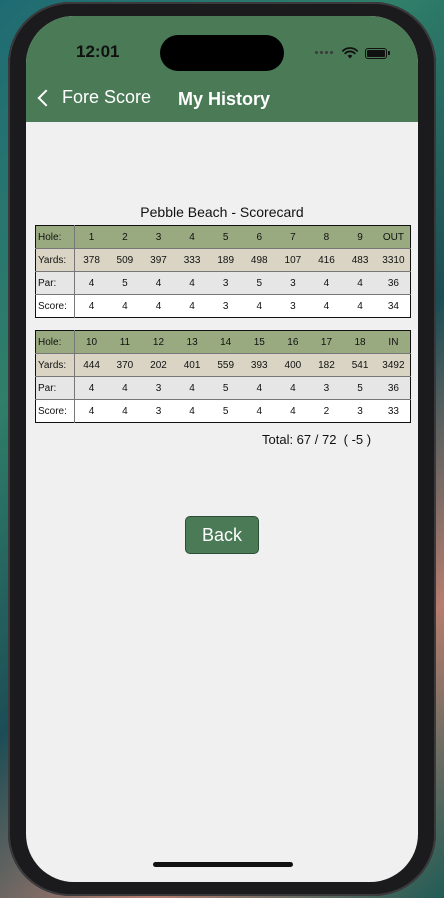 The image size is (444, 898). I want to click on hole-total-cell: OUT, so click(393, 237).